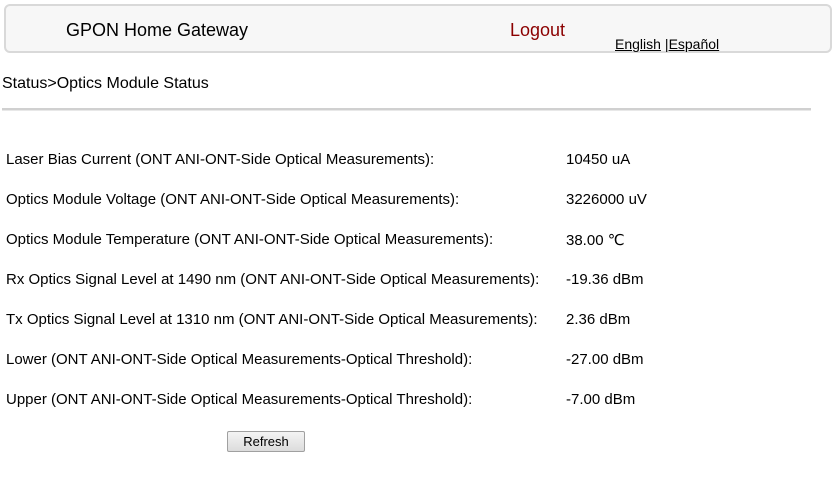  Describe the element at coordinates (605, 279) in the screenshot. I see `row-value: -19.36 dBm` at that location.